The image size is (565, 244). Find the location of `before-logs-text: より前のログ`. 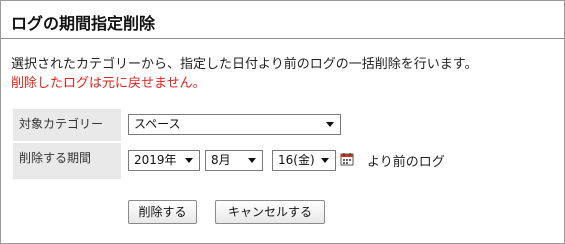

before-logs-text: より前のログ is located at coordinates (406, 162).